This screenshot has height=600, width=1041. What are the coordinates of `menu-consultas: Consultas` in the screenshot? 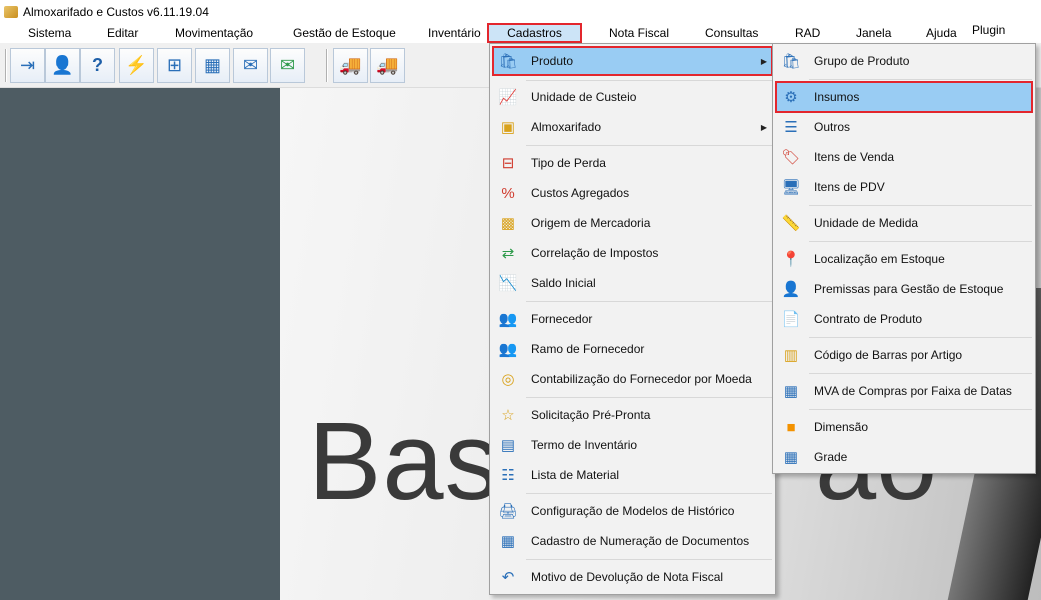 It's located at (731, 33).